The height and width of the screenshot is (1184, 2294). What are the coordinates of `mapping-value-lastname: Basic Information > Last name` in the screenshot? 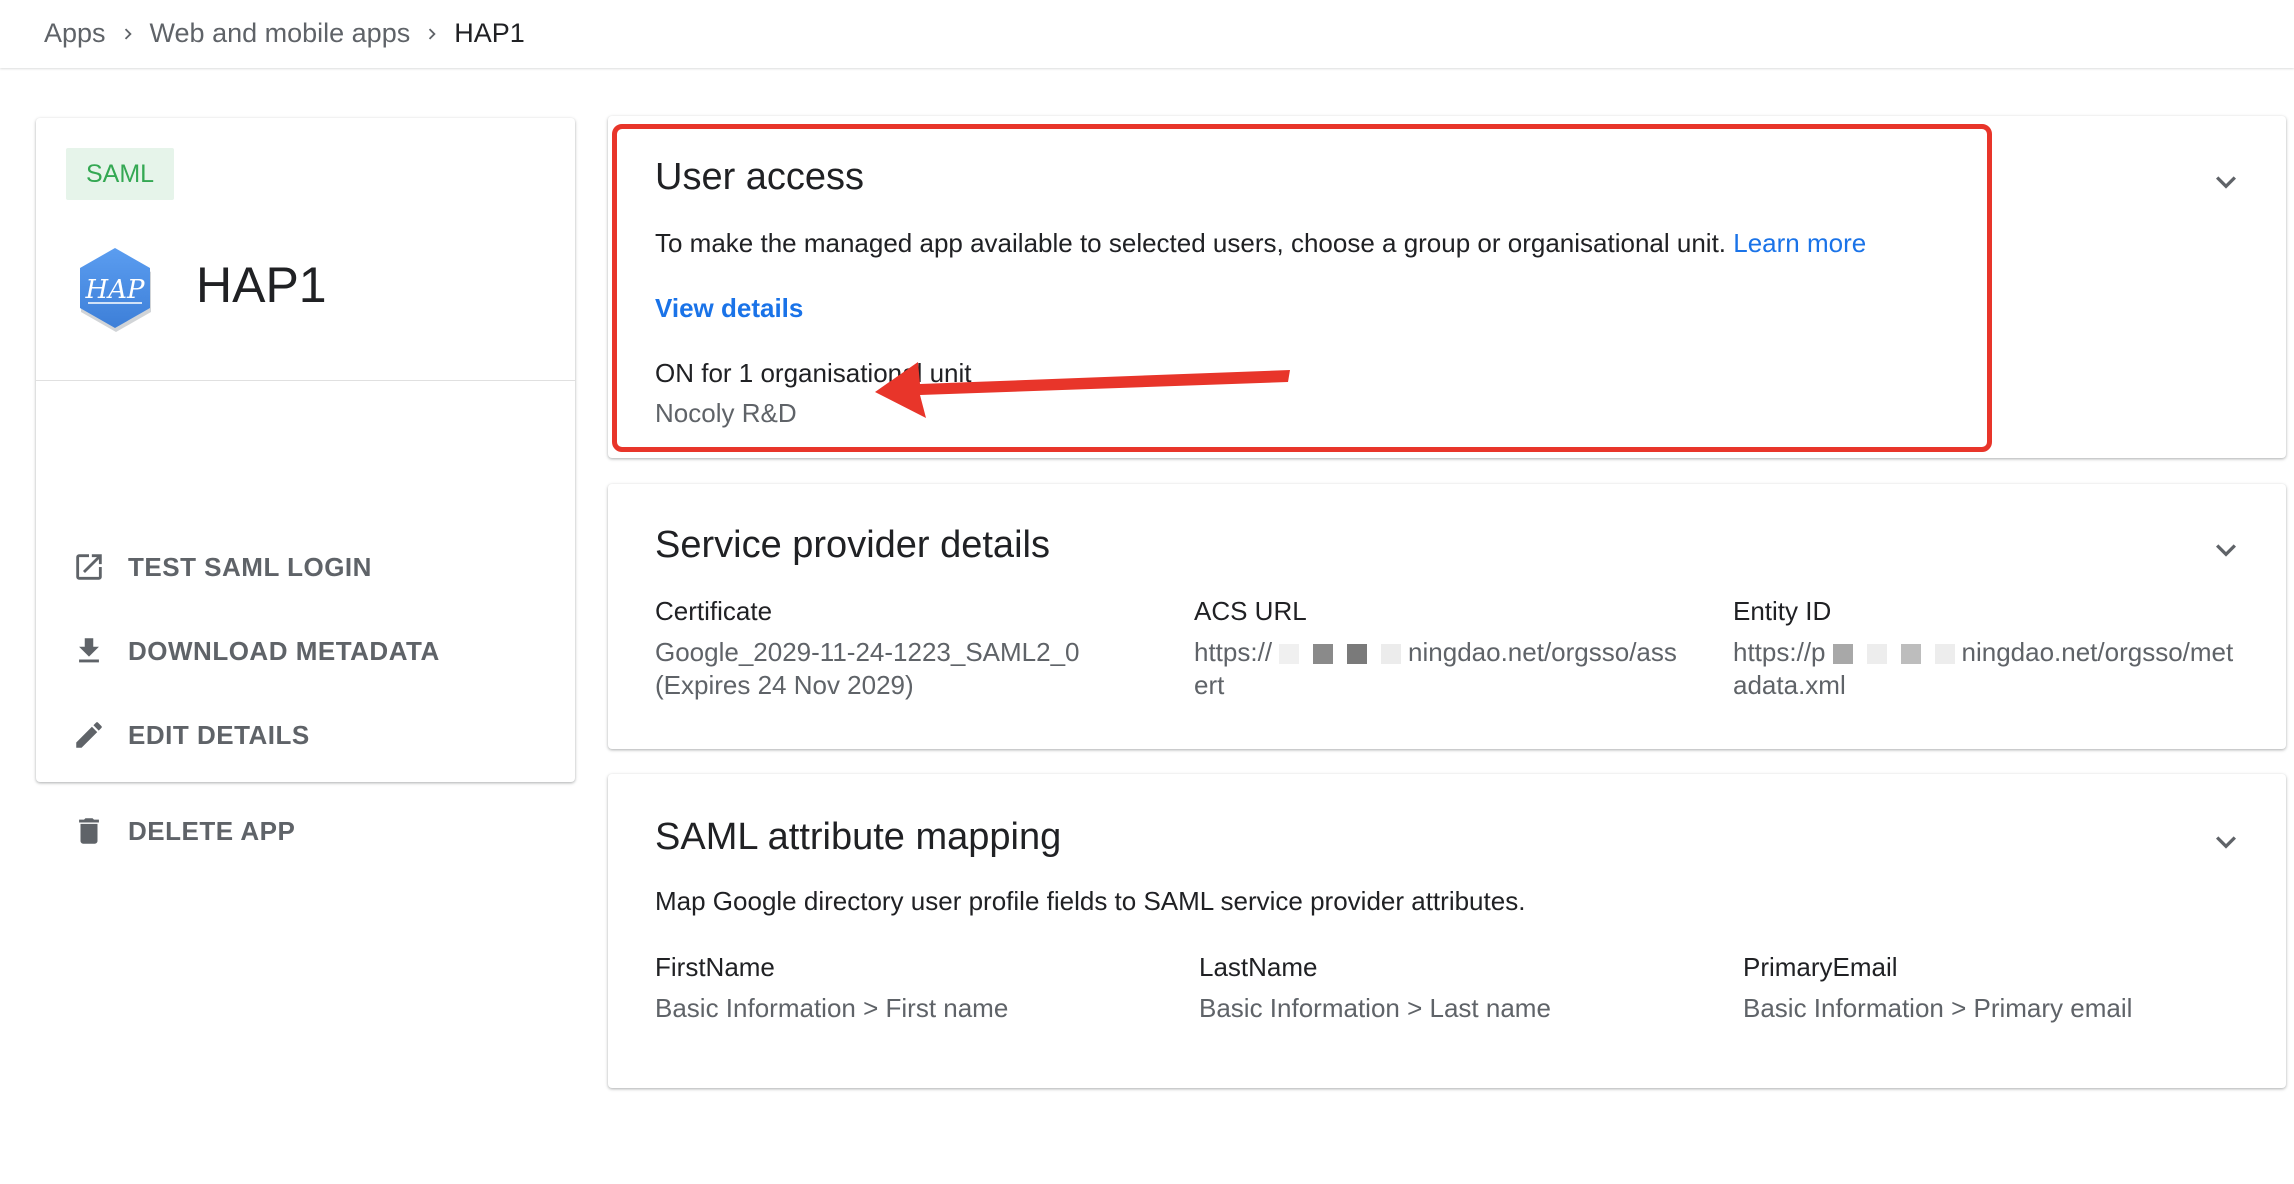 It's located at (1375, 1008).